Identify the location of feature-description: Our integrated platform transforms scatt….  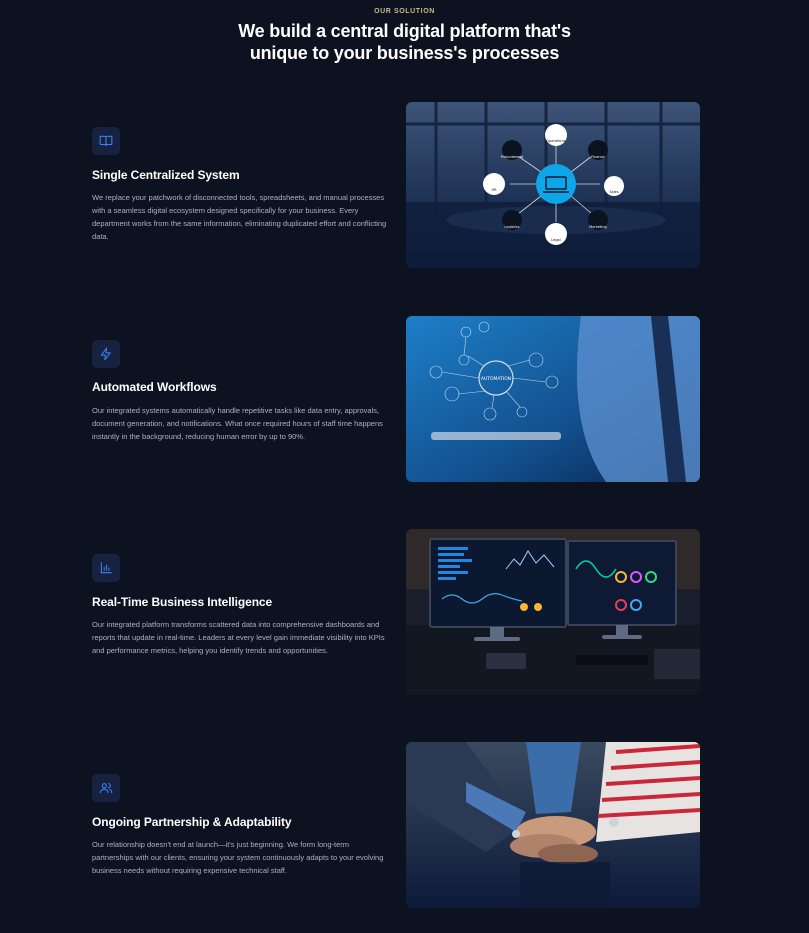
(238, 637).